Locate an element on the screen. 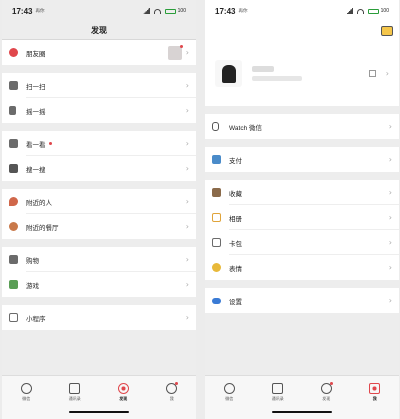 This screenshot has height=419, width=400. me-item-label: 相册 is located at coordinates (235, 219).